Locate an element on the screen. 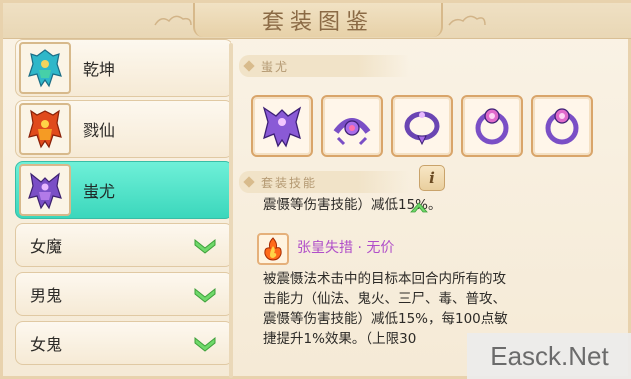 Image resolution: width=631 pixels, height=379 pixels. equip-slot-belt is located at coordinates (352, 126).